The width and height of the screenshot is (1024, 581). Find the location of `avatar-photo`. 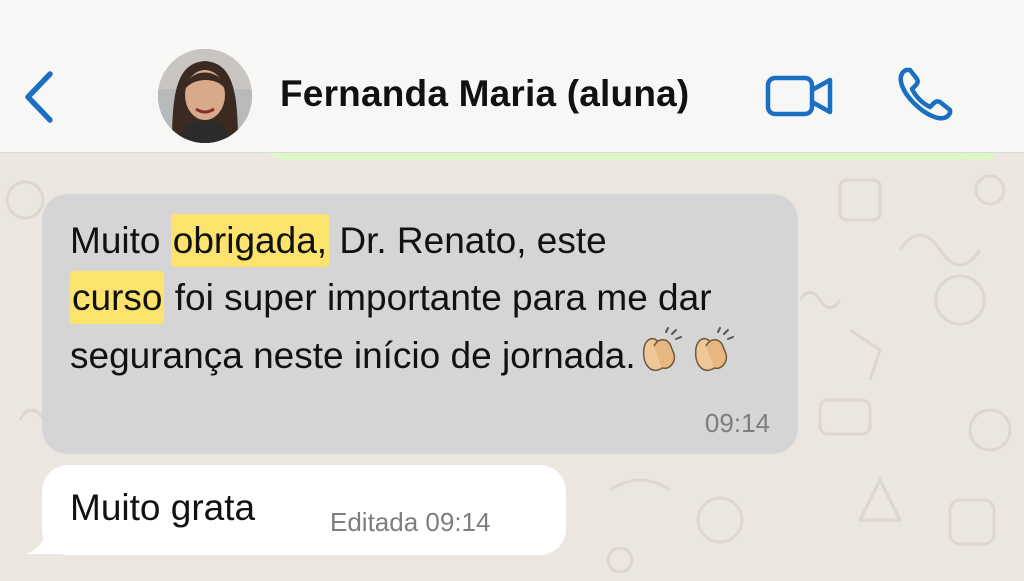

avatar-photo is located at coordinates (205, 96).